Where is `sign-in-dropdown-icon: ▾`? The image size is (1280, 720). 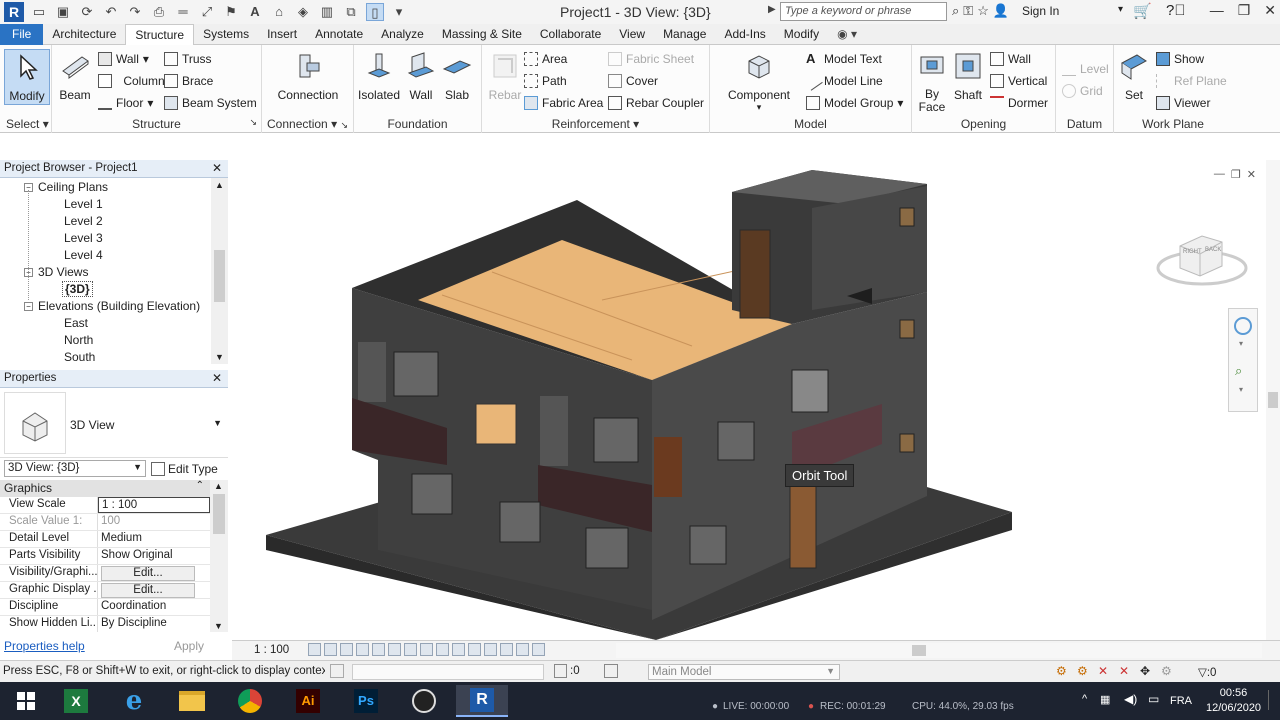
sign-in-dropdown-icon: ▾ is located at coordinates (1120, 9).